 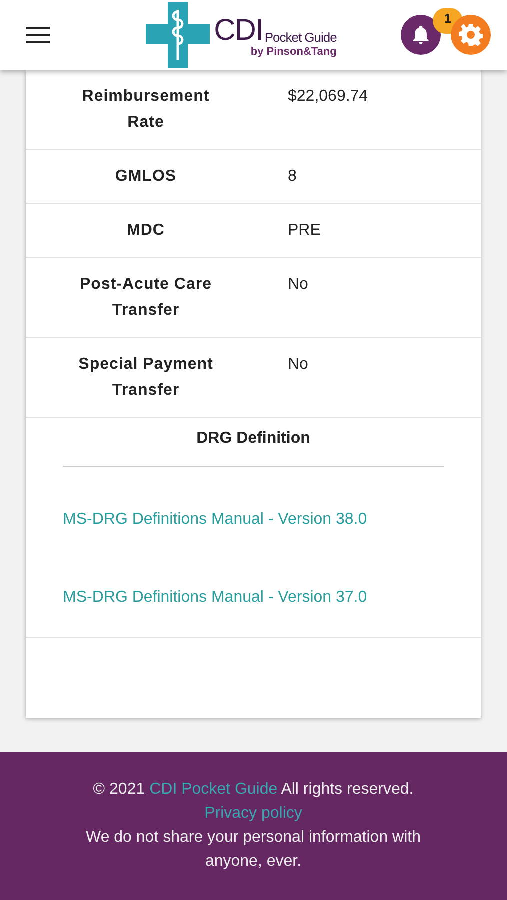 I want to click on settings-button, so click(x=471, y=35).